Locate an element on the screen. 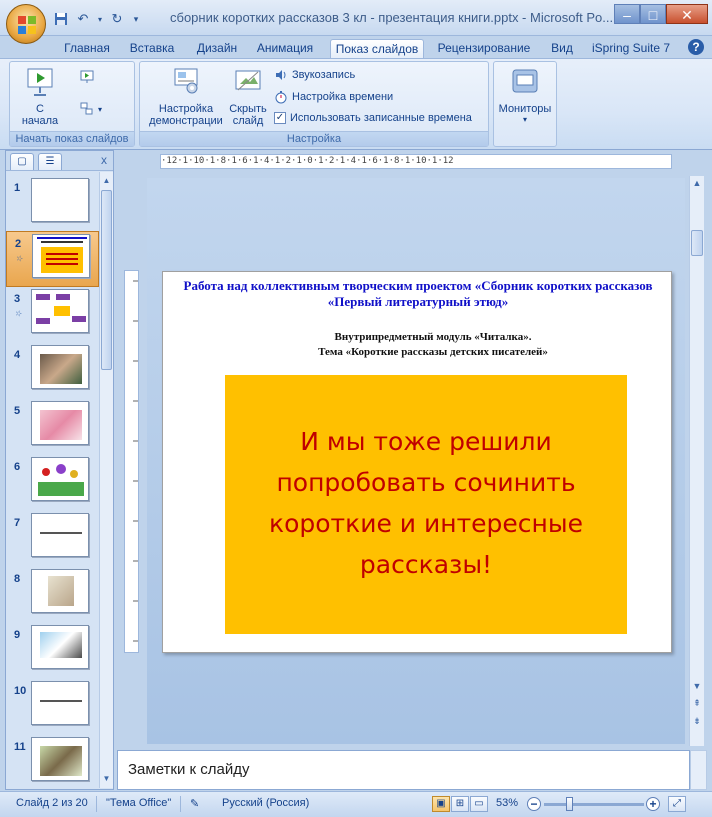 The width and height of the screenshot is (712, 817). editor-scrollbar: ▲ ▼ ⇞ ⇟ is located at coordinates (696, 461).